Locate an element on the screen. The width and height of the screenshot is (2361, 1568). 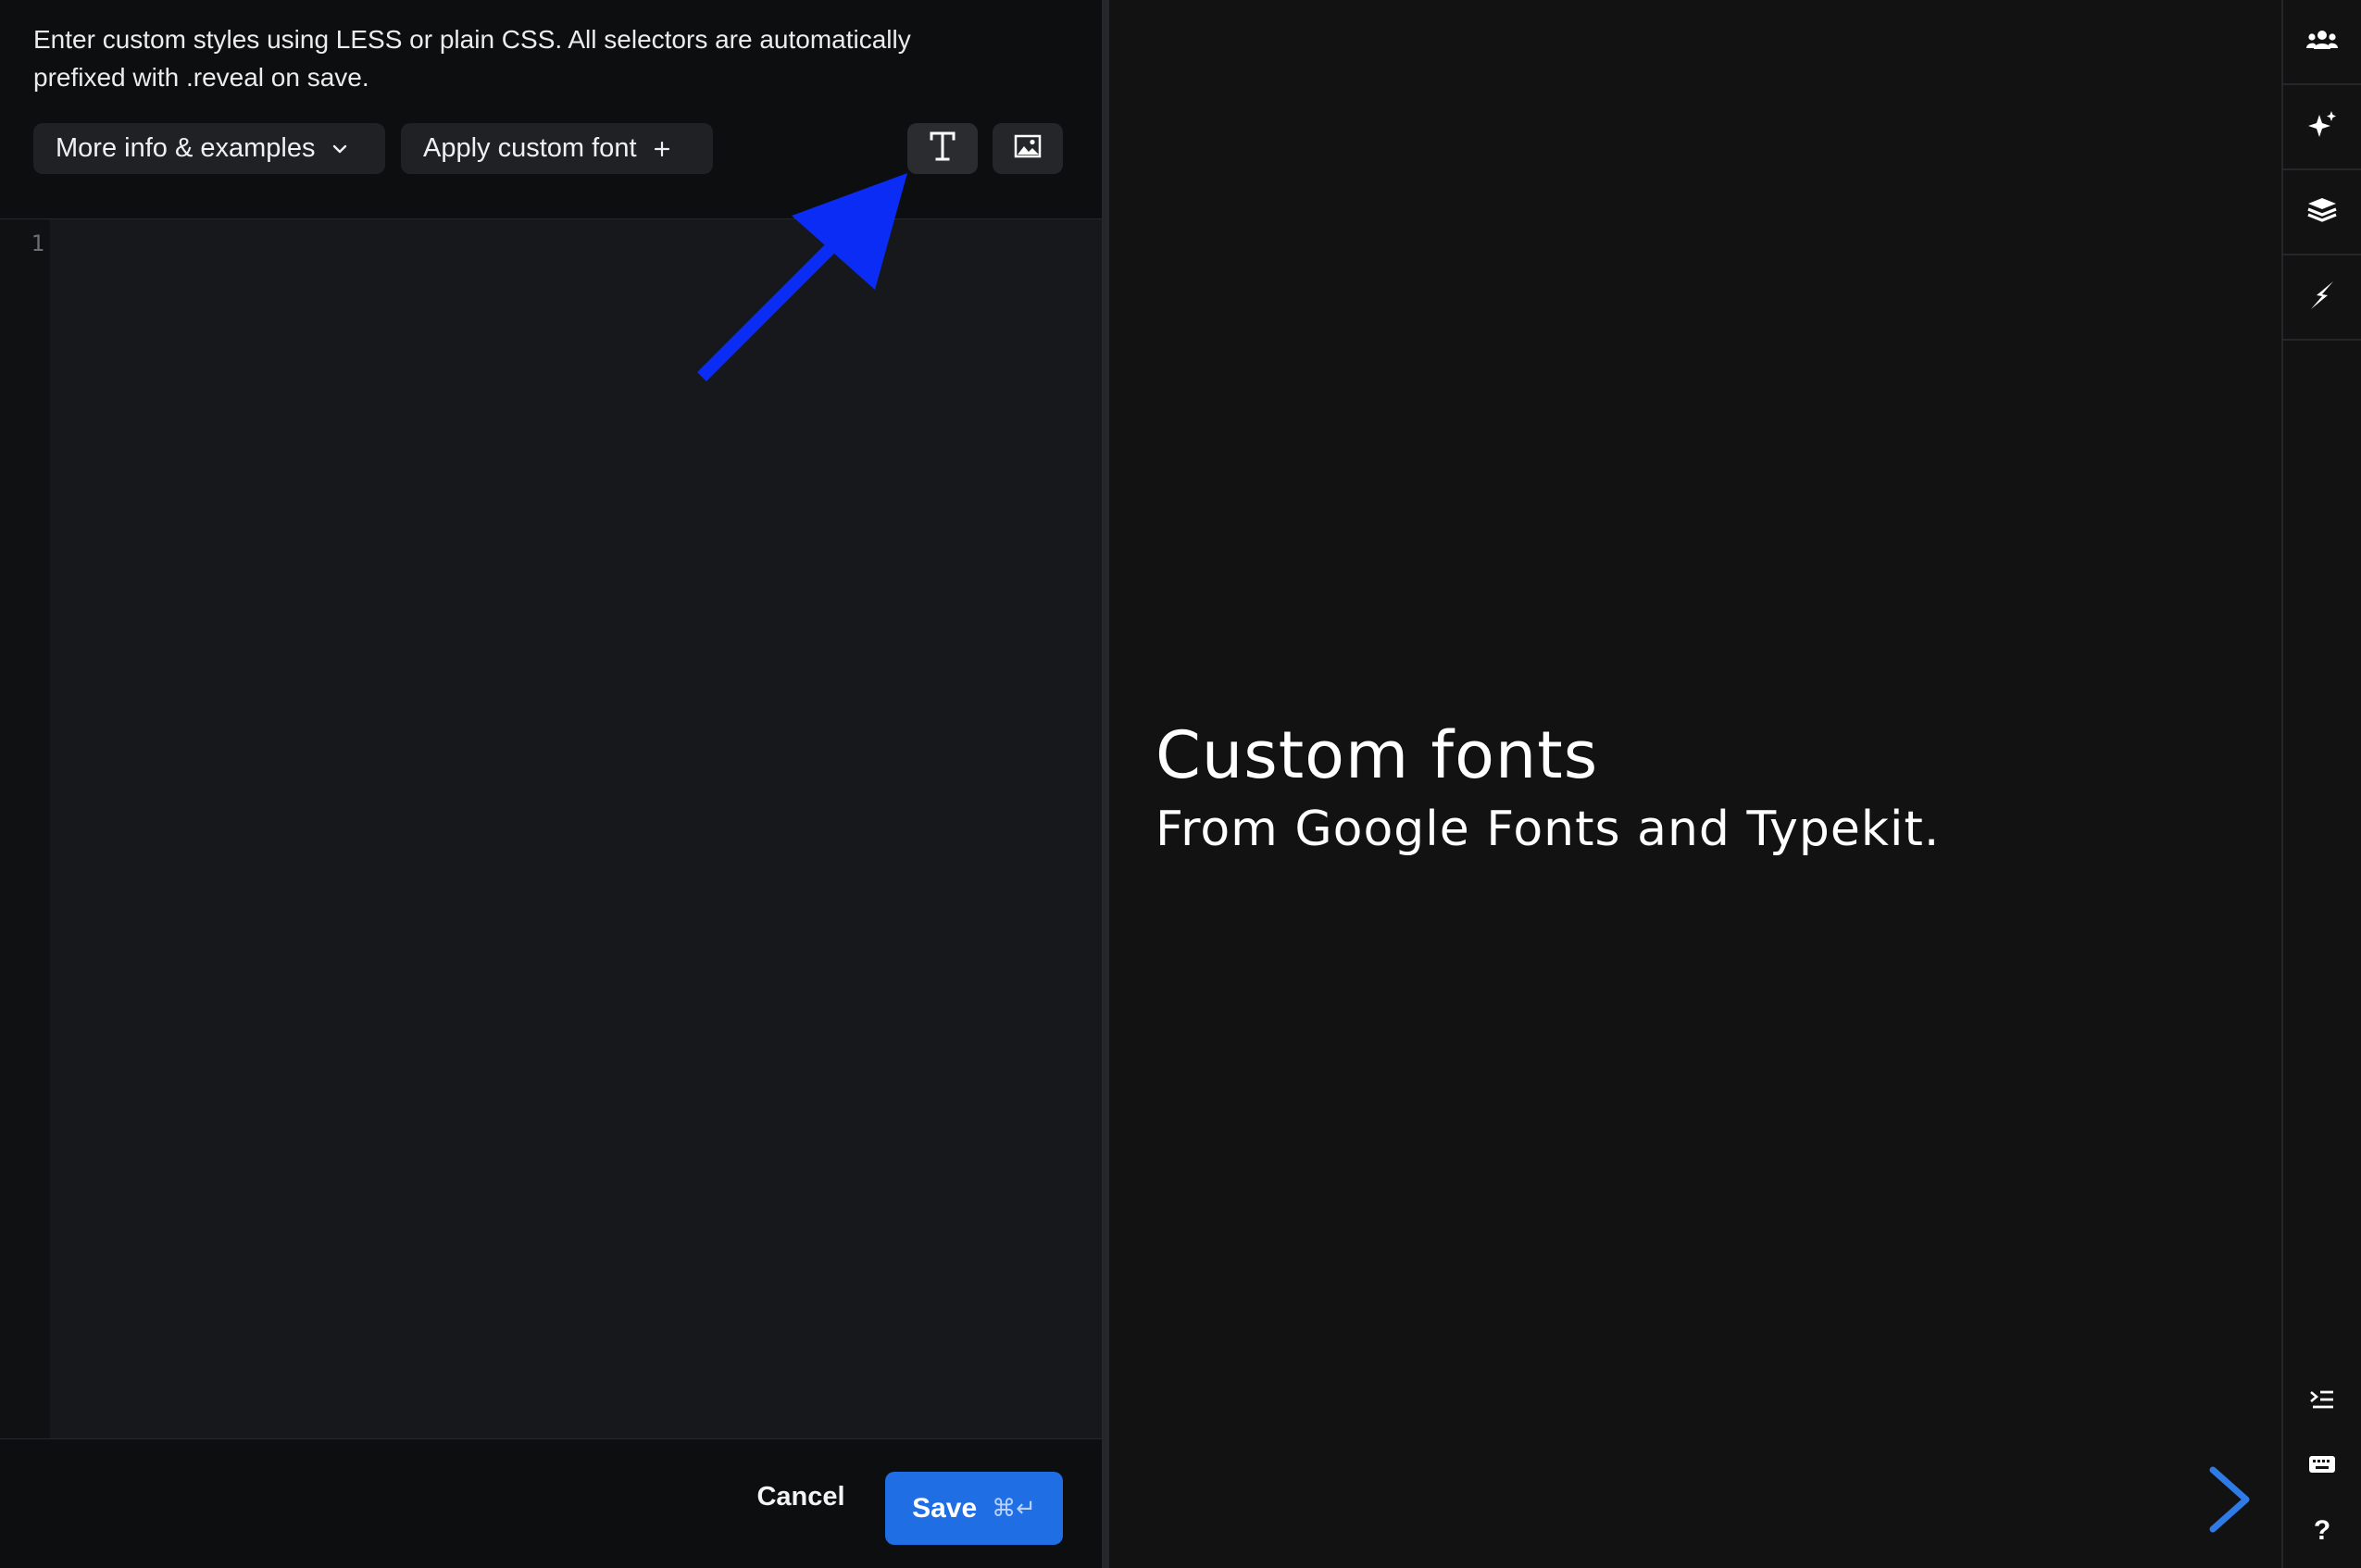
layers-icon is located at coordinates (2322, 212).